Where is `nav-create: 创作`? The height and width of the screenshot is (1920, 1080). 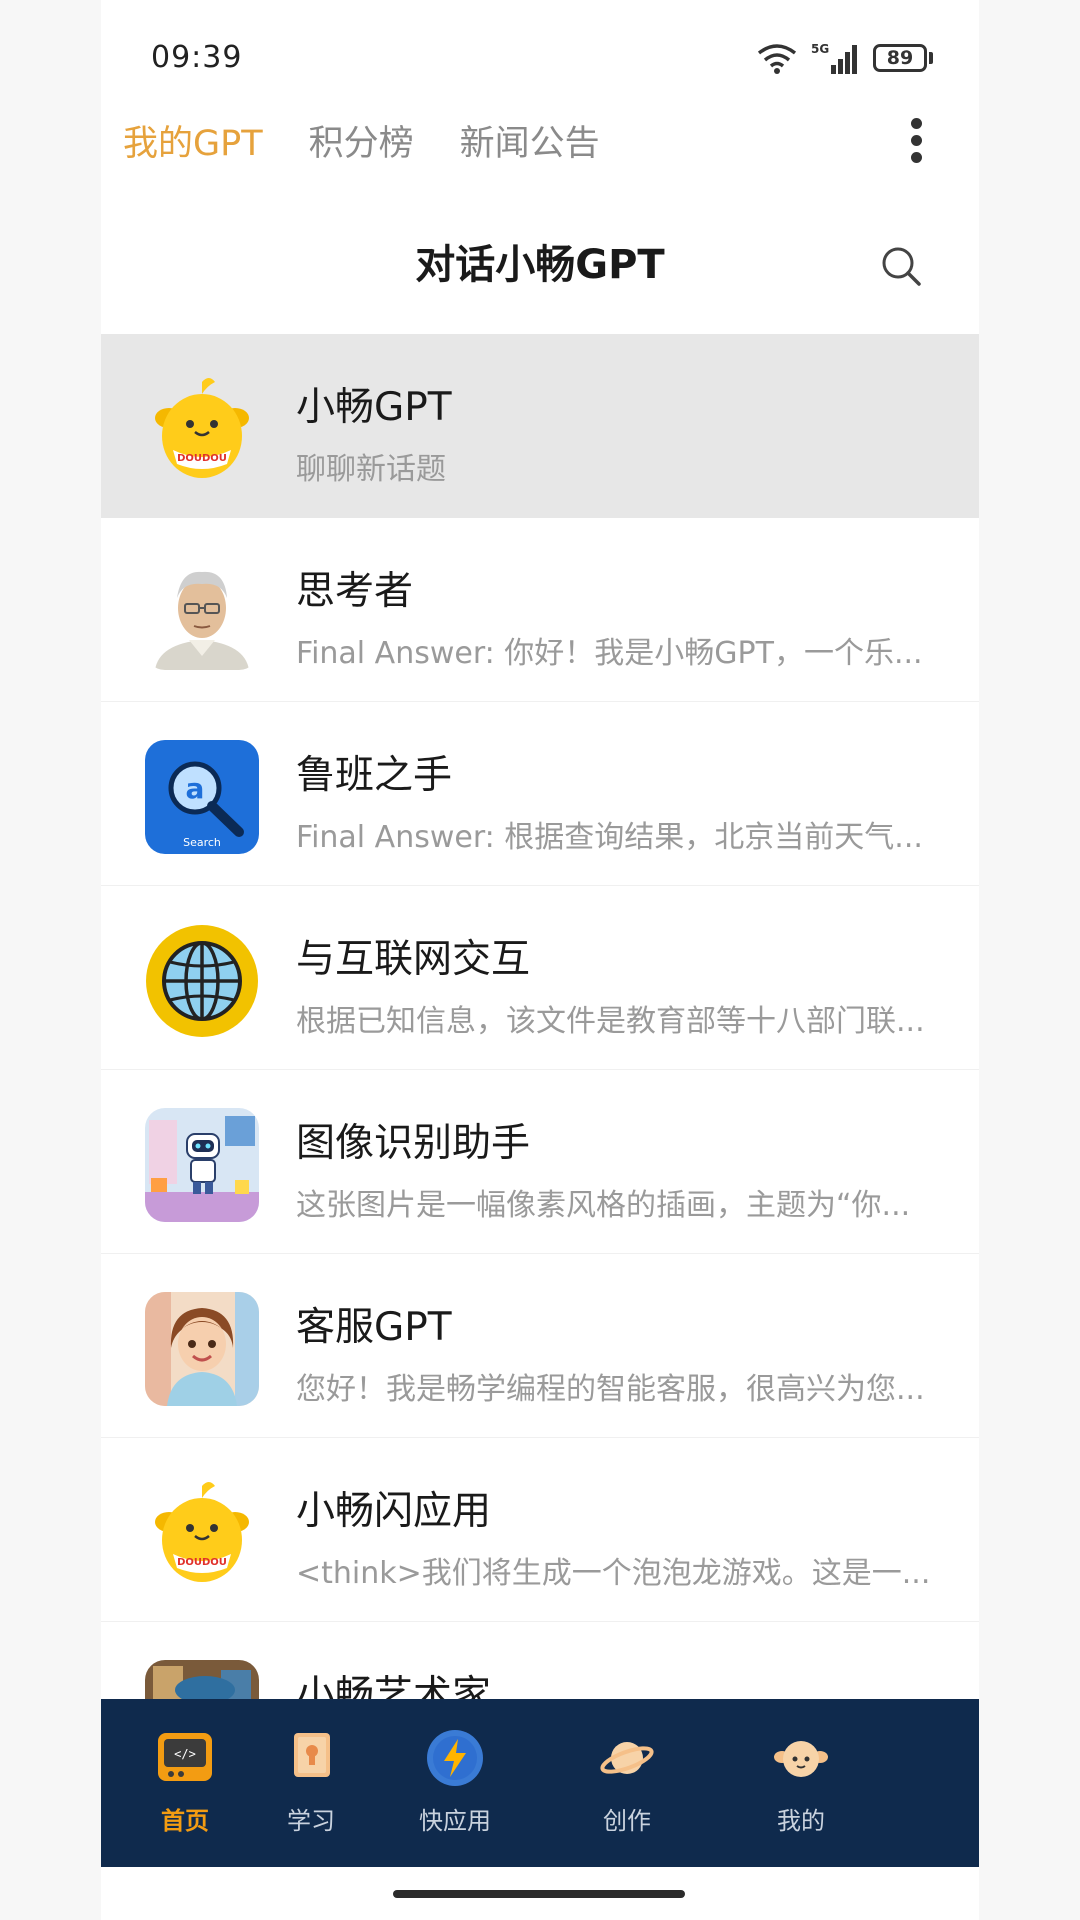
nav-create: 创作 is located at coordinates (627, 1782).